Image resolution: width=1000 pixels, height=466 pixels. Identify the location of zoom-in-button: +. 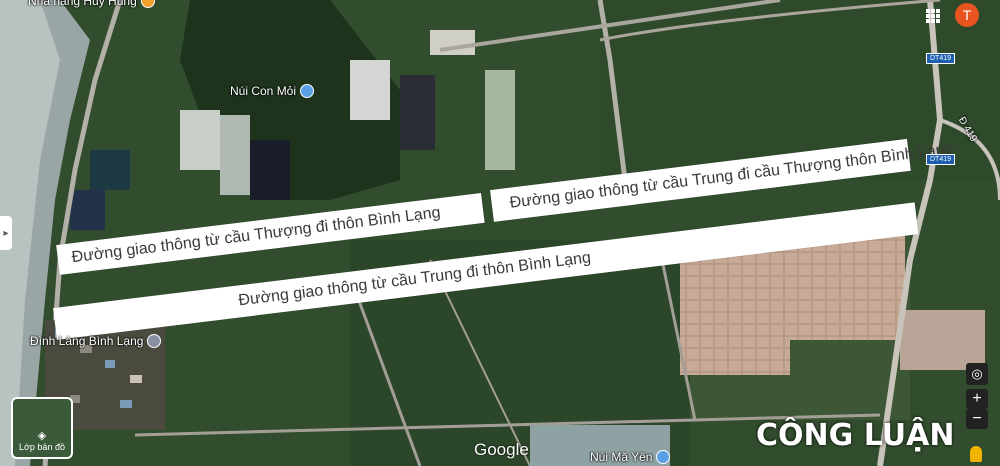
(977, 399).